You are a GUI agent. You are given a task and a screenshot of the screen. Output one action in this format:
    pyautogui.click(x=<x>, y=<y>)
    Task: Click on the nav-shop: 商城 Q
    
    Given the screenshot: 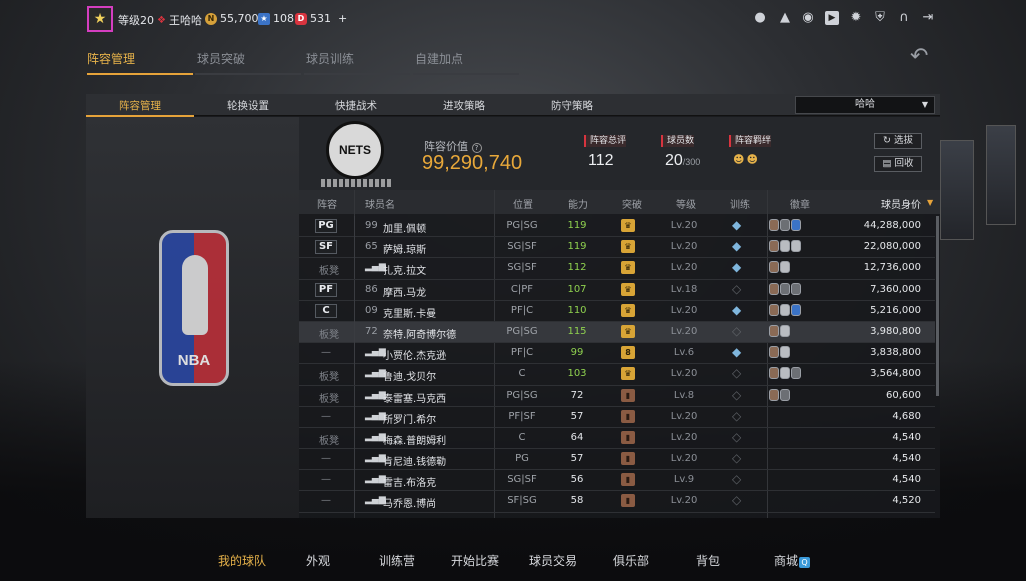 What is the action you would take?
    pyautogui.click(x=792, y=560)
    